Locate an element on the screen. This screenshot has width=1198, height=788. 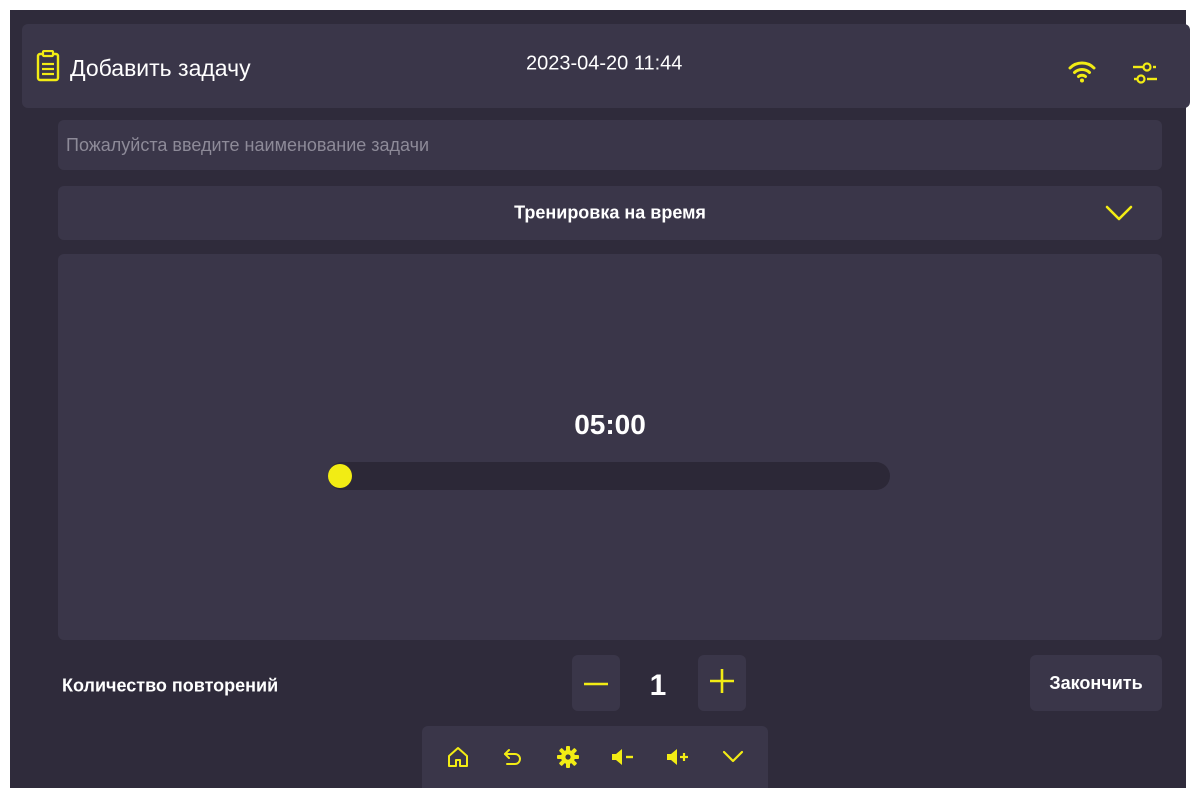
chevron-down-icon is located at coordinates (1119, 215).